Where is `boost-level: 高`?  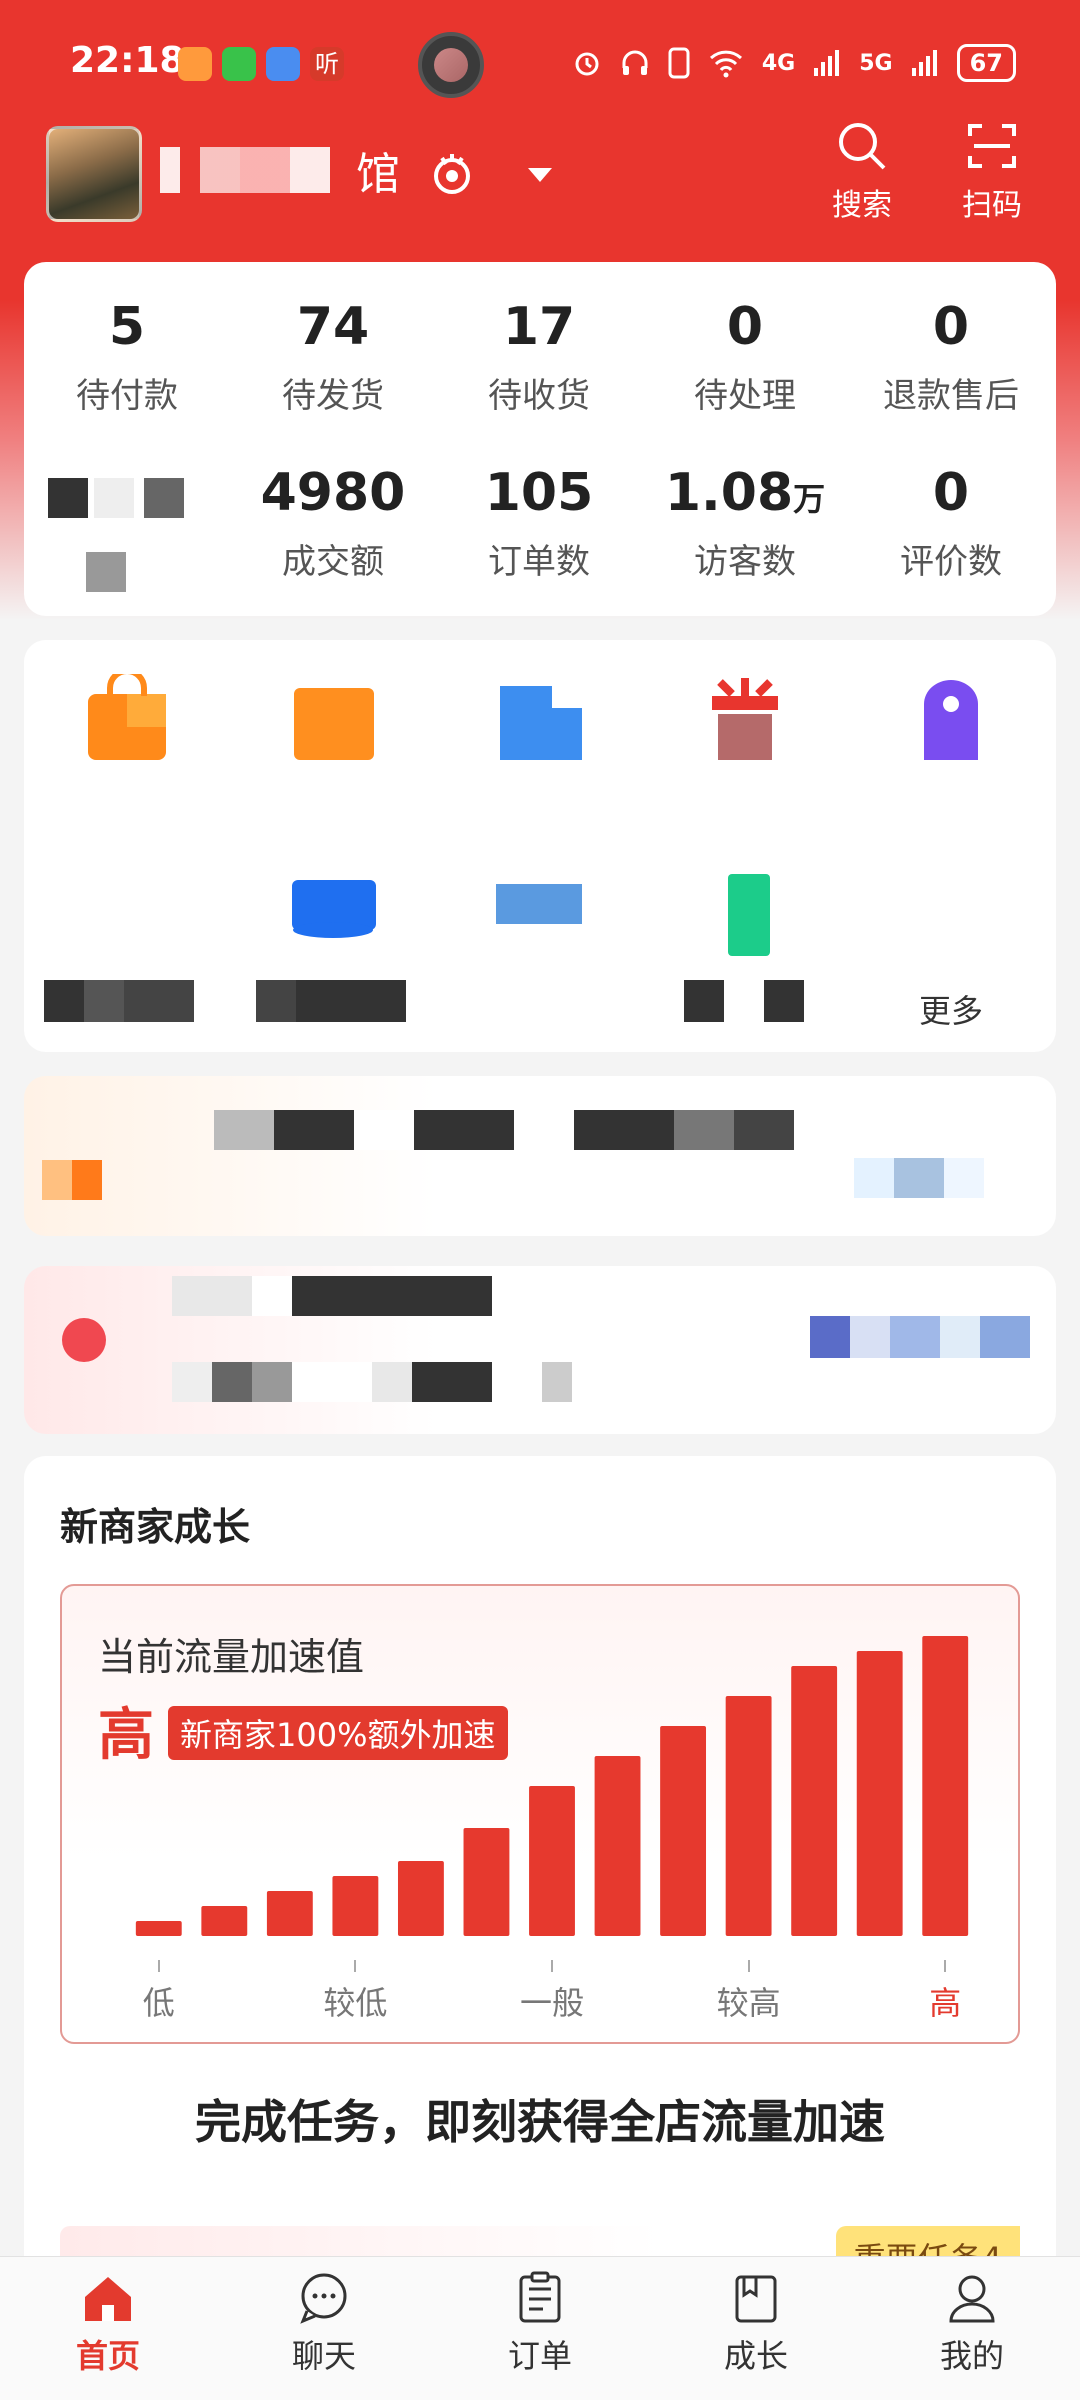 boost-level: 高 is located at coordinates (126, 1735).